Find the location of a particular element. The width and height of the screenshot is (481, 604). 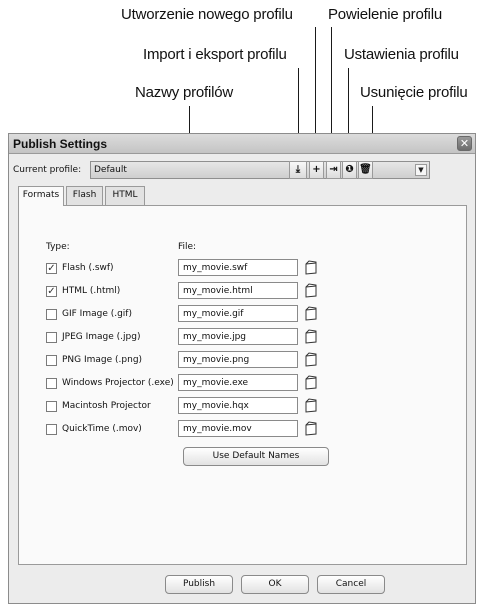

duplicate-profile-button: ⇥ is located at coordinates (333, 170).